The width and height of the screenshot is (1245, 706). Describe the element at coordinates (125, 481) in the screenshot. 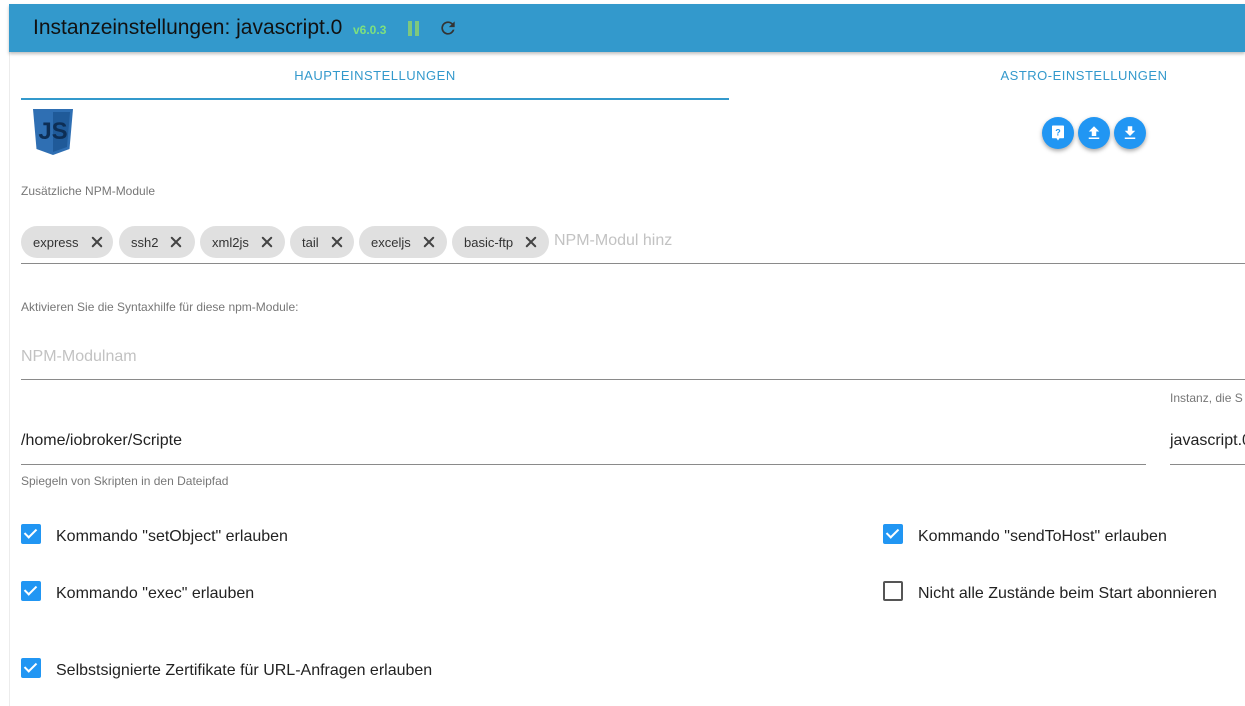

I see `mirror-path-helper: Spiegeln von Skripten in den Dateipfad` at that location.